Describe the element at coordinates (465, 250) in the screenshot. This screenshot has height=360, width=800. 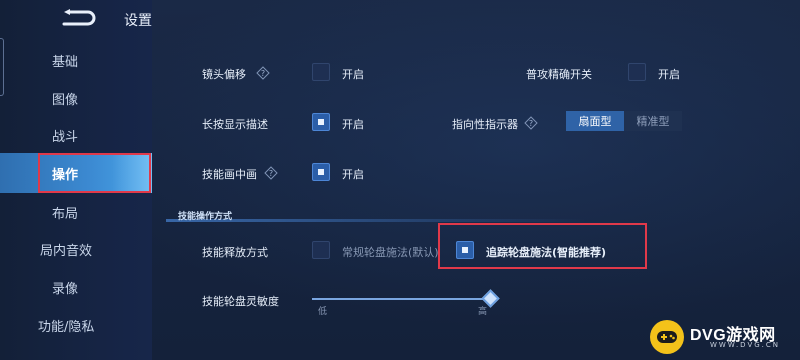
I see `release-mode-tracking-checkbox` at that location.